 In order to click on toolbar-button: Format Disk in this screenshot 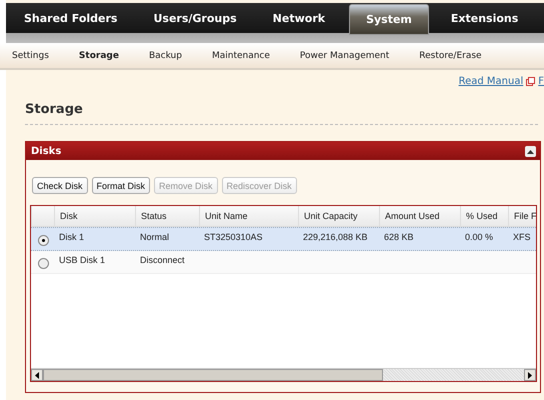, I will do `click(121, 185)`.